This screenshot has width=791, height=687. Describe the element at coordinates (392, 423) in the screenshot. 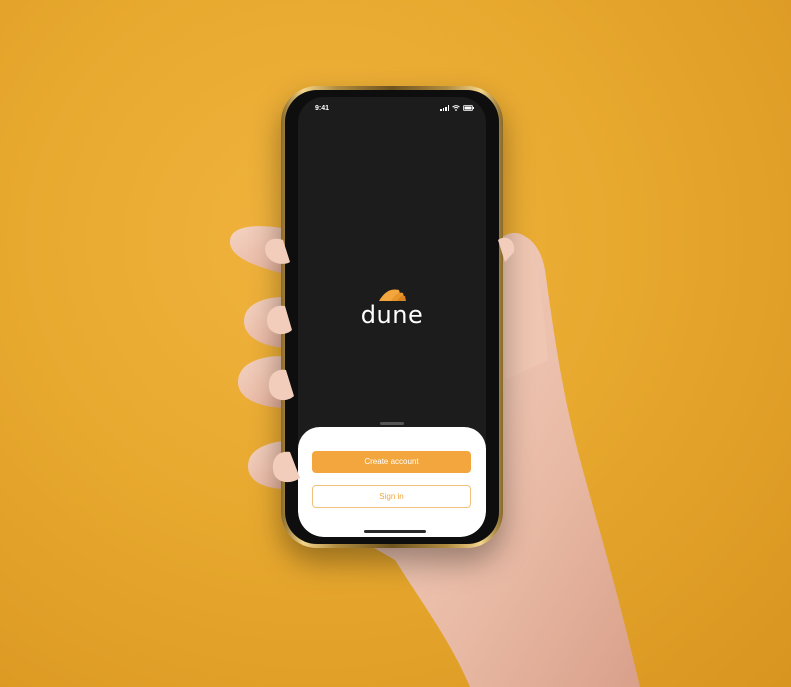

I see `sheet-drag-handle` at that location.